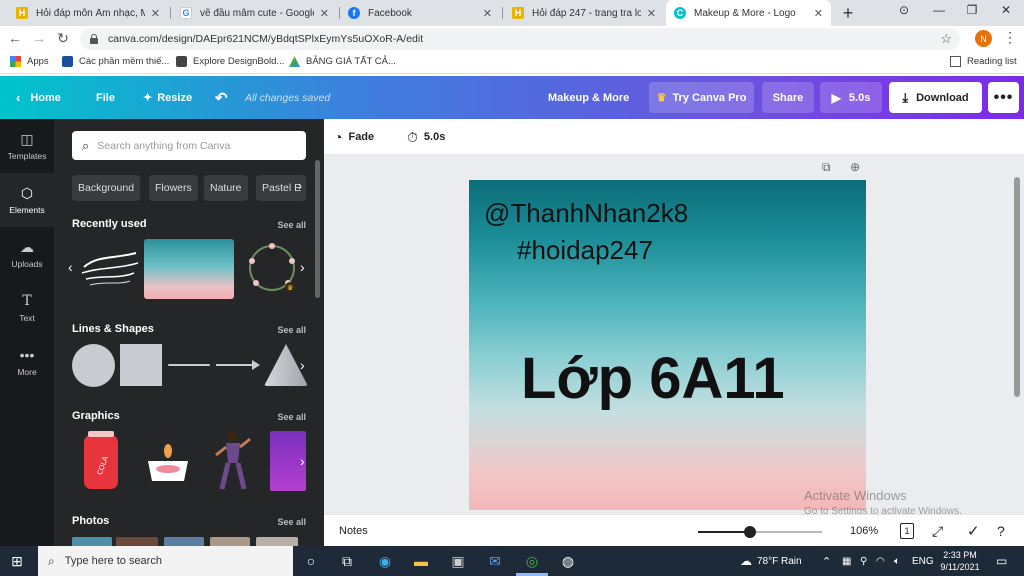  What do you see at coordinates (106, 188) in the screenshot?
I see `chip-background: Background` at bounding box center [106, 188].